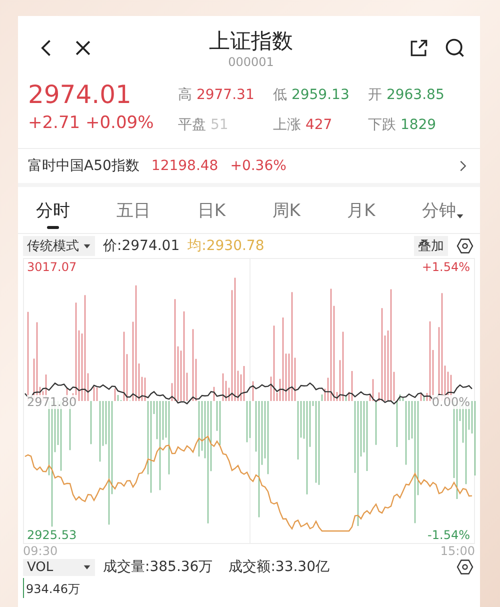 This screenshot has width=500, height=607. Describe the element at coordinates (52, 535) in the screenshot. I see `axis-label: 2925.53` at that location.